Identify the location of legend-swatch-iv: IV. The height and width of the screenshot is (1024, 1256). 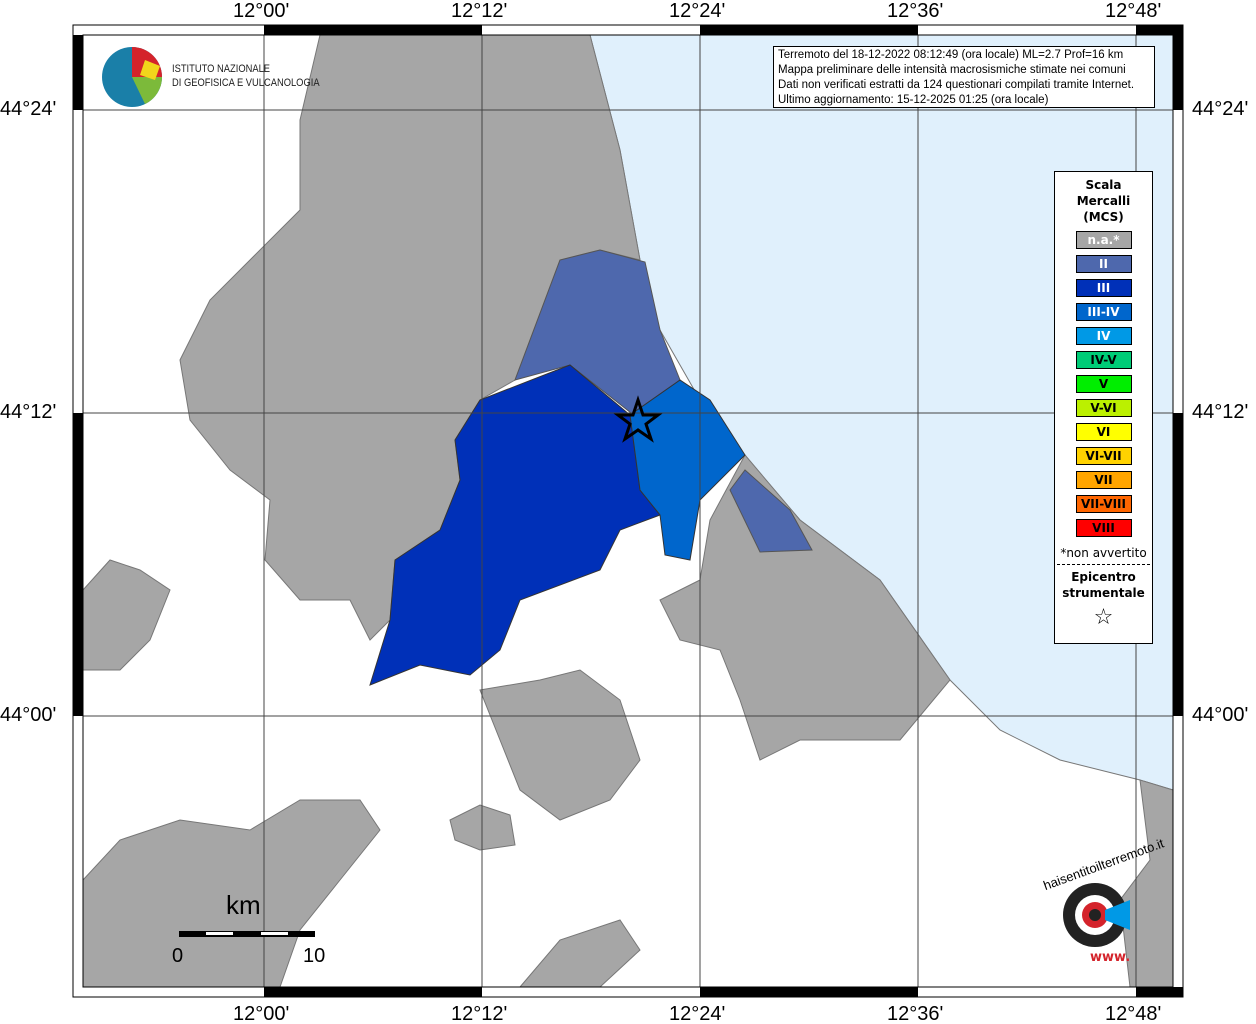
(1103, 336).